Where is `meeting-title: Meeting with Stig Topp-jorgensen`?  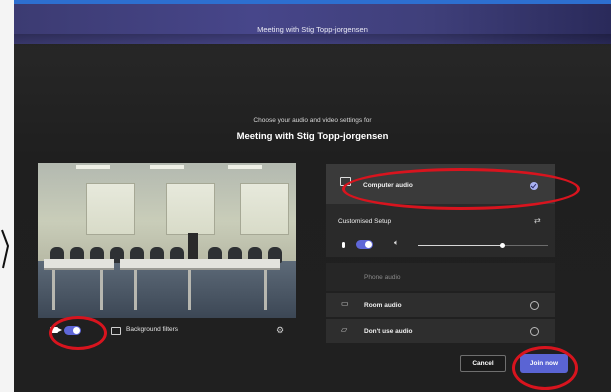 meeting-title: Meeting with Stig Topp-jorgensen is located at coordinates (312, 136).